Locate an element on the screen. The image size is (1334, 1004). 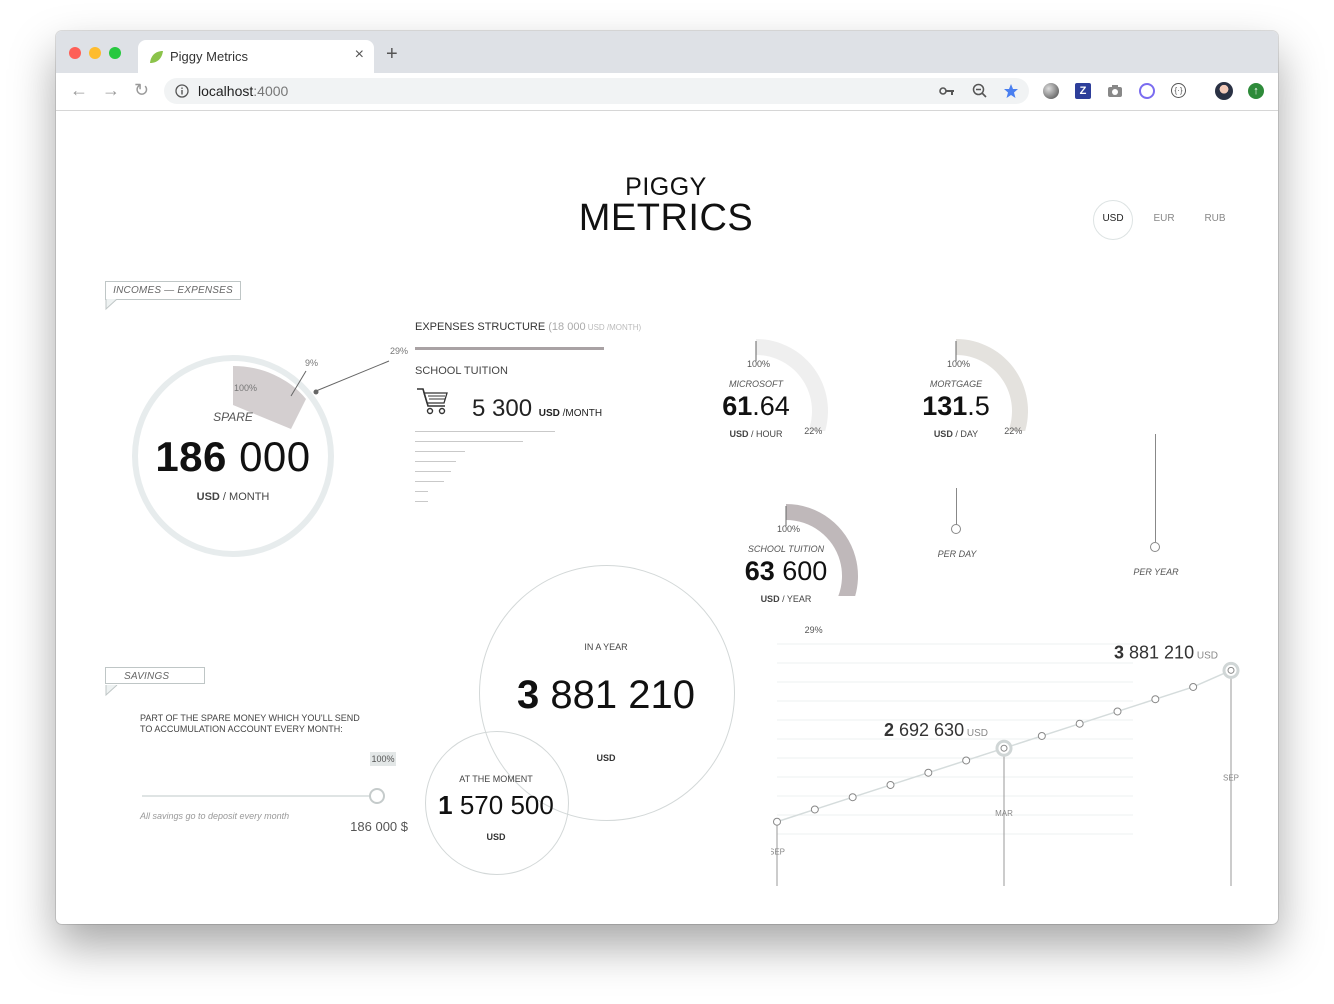
currency-eur: EUR is located at coordinates (1164, 218).